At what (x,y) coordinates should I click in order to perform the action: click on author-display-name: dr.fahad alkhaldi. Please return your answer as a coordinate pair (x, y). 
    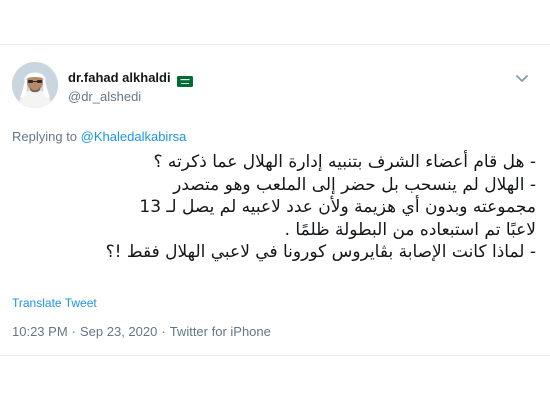
    Looking at the image, I should click on (119, 77).